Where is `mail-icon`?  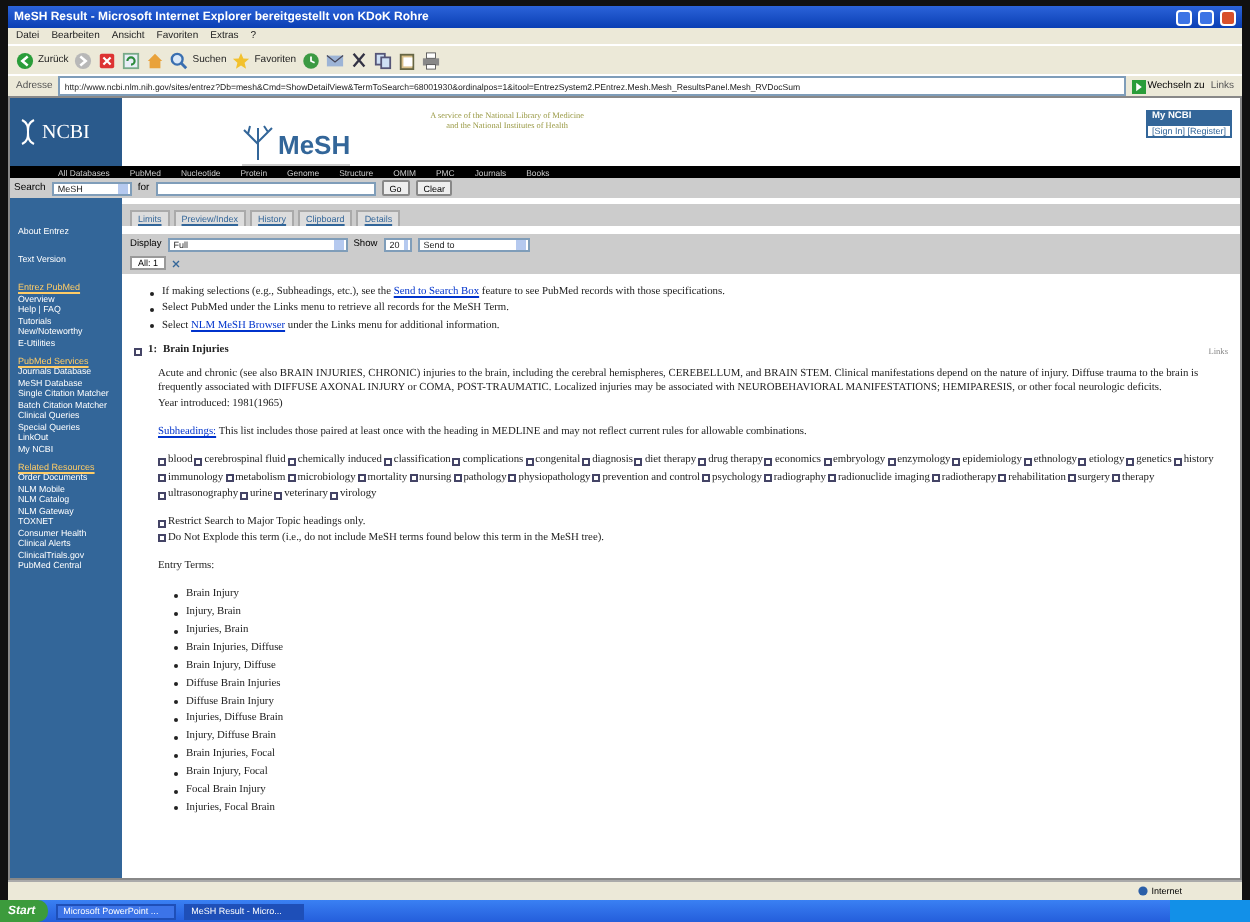 mail-icon is located at coordinates (335, 60).